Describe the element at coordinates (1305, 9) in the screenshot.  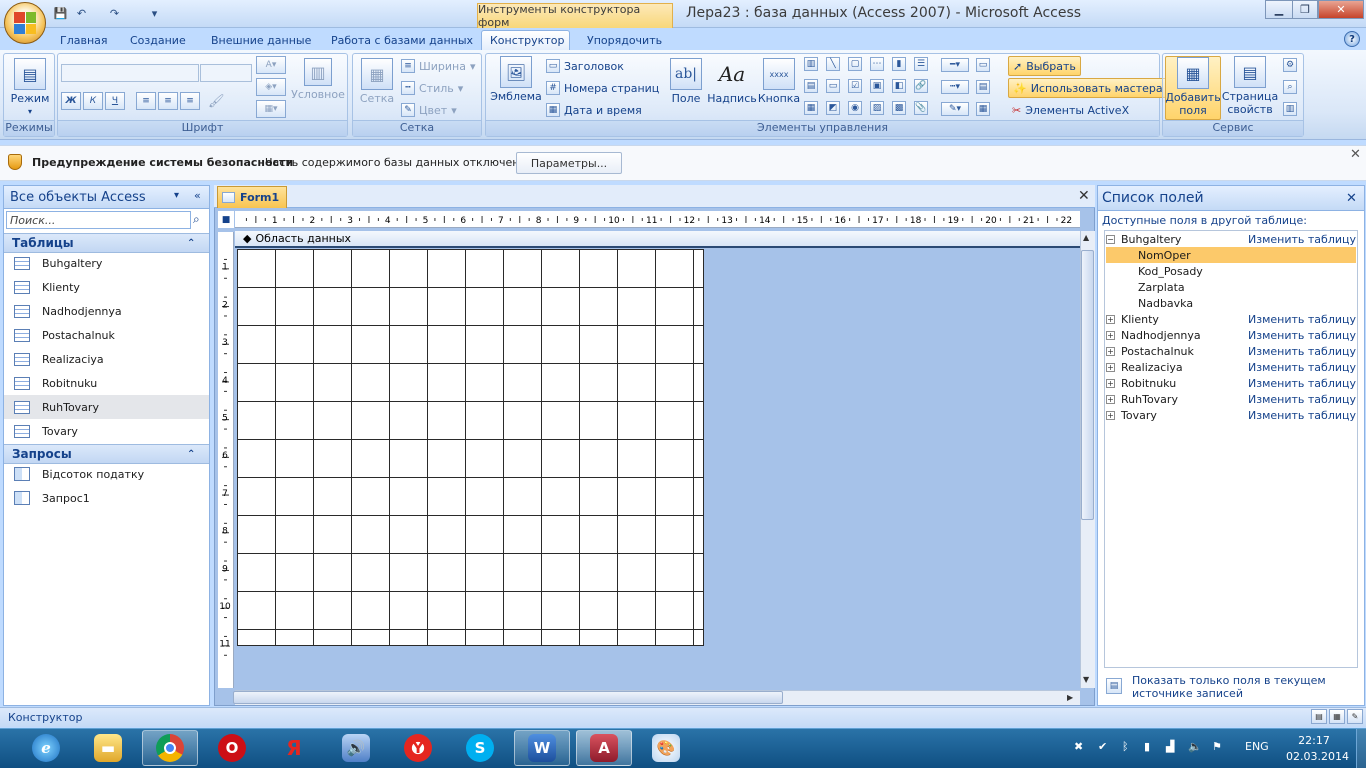
I see `maximize-button: ❐` at that location.